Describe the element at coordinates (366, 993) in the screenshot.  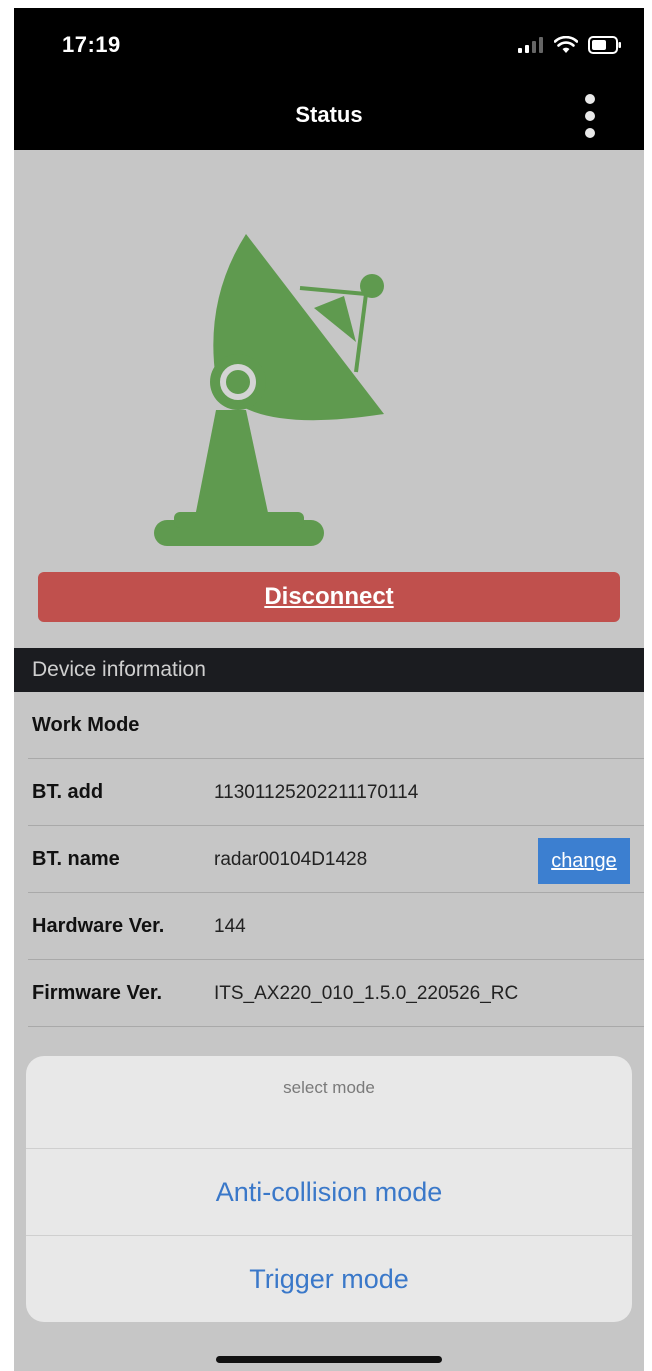
I see `info-value: ITS_AX220_010_1.5.0_220526_RC` at that location.